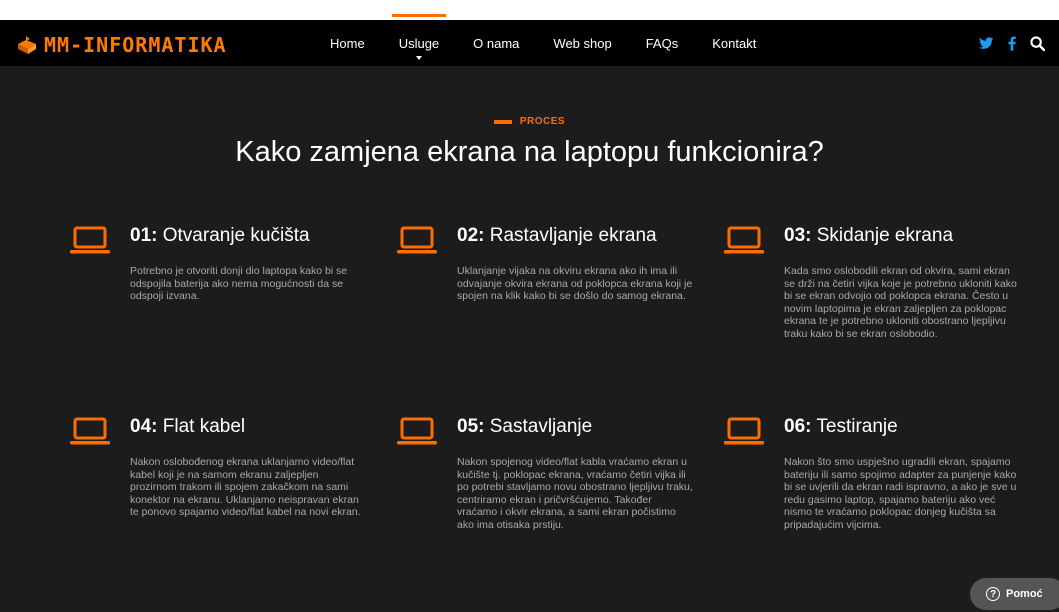  What do you see at coordinates (525, 426) in the screenshot?
I see `step-heading: 05: Sastavljanje` at bounding box center [525, 426].